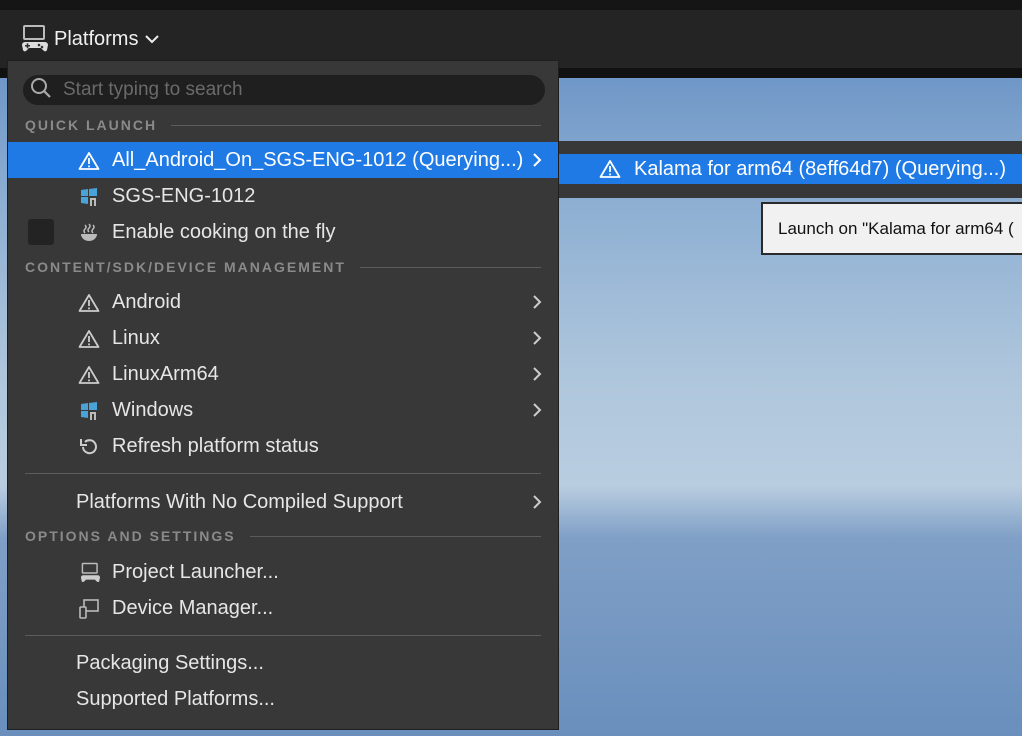  I want to click on menu-item-label: Refresh platform status, so click(215, 445).